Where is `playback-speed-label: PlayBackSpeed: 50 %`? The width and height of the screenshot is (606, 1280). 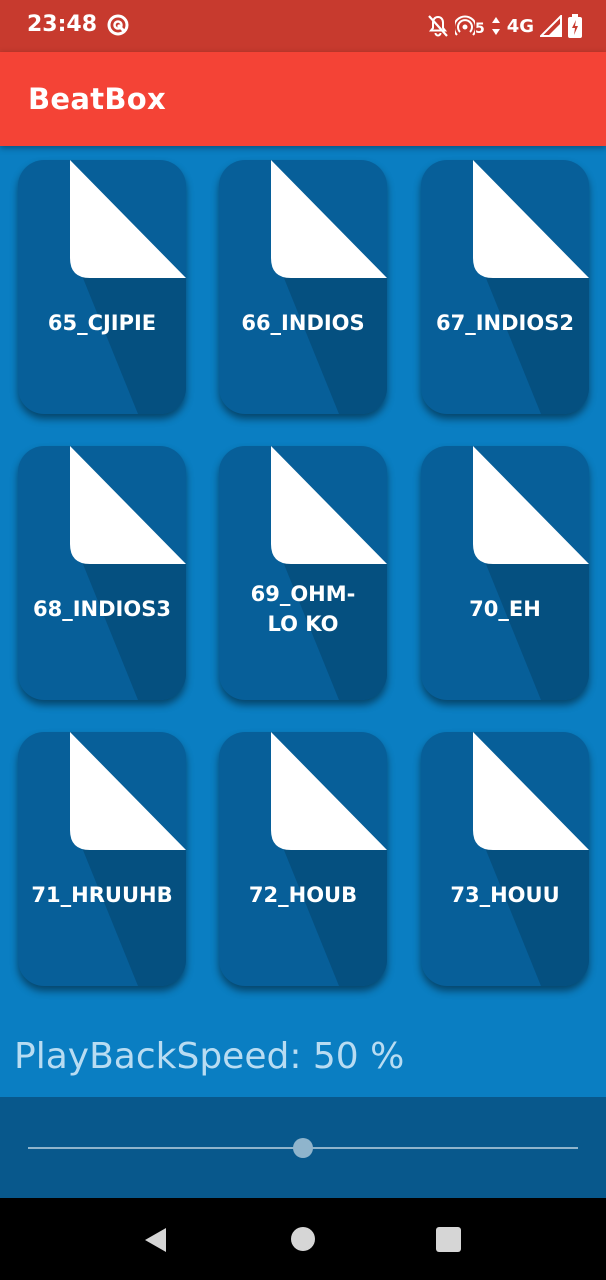
playback-speed-label: PlayBackSpeed: 50 % is located at coordinates (209, 1056).